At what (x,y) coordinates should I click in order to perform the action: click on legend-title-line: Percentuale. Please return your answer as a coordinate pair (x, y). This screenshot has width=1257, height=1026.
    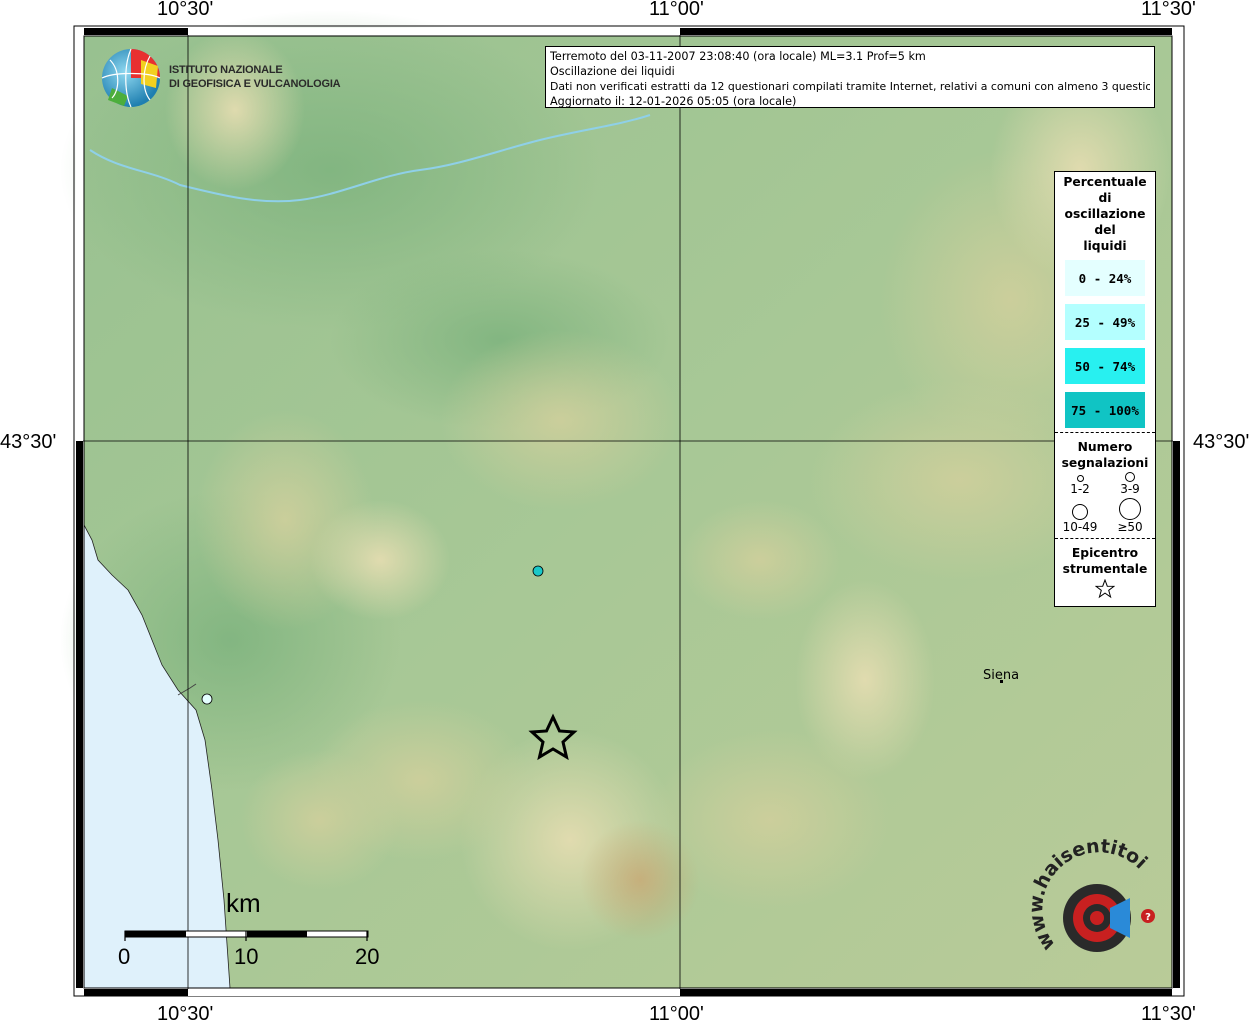
    Looking at the image, I should click on (1105, 182).